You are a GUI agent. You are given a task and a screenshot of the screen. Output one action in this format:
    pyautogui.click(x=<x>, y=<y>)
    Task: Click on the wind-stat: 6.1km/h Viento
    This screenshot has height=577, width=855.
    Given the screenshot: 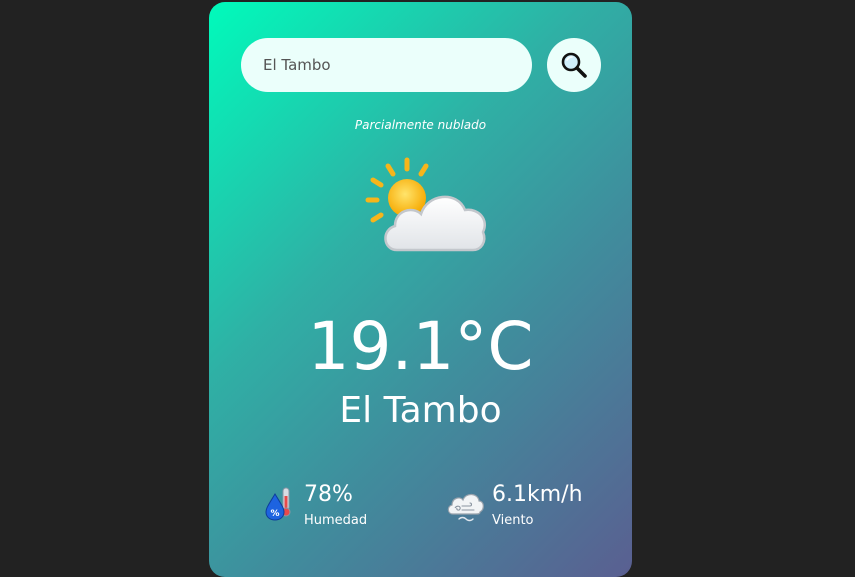 What is the action you would take?
    pyautogui.click(x=530, y=508)
    